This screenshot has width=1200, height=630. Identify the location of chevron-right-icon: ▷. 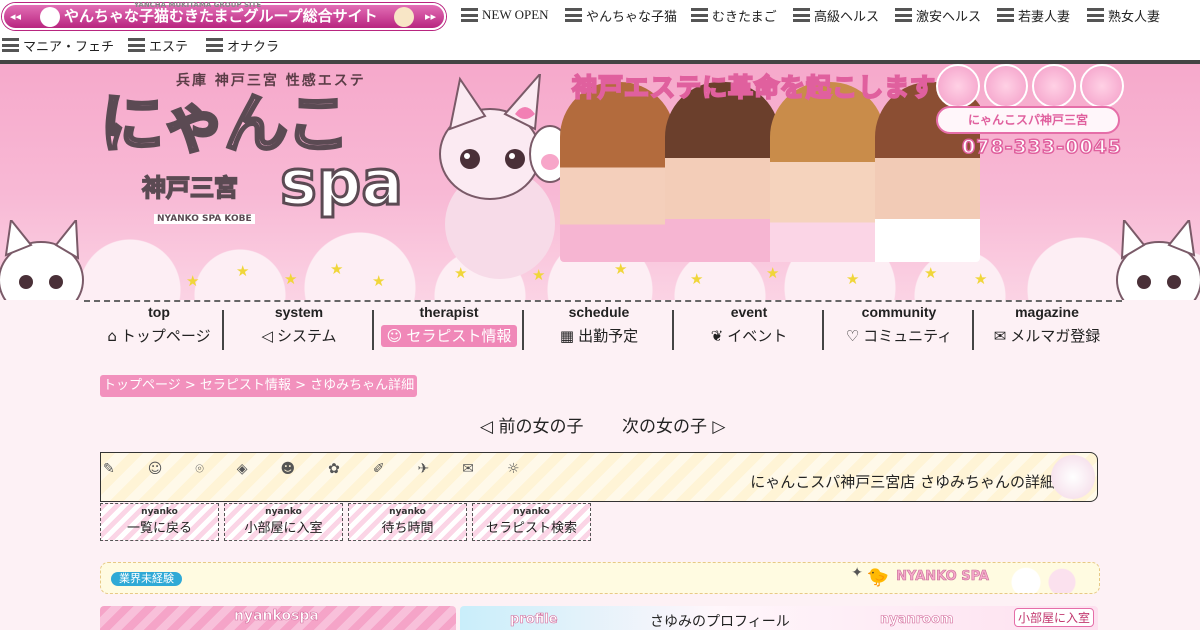
(716, 427).